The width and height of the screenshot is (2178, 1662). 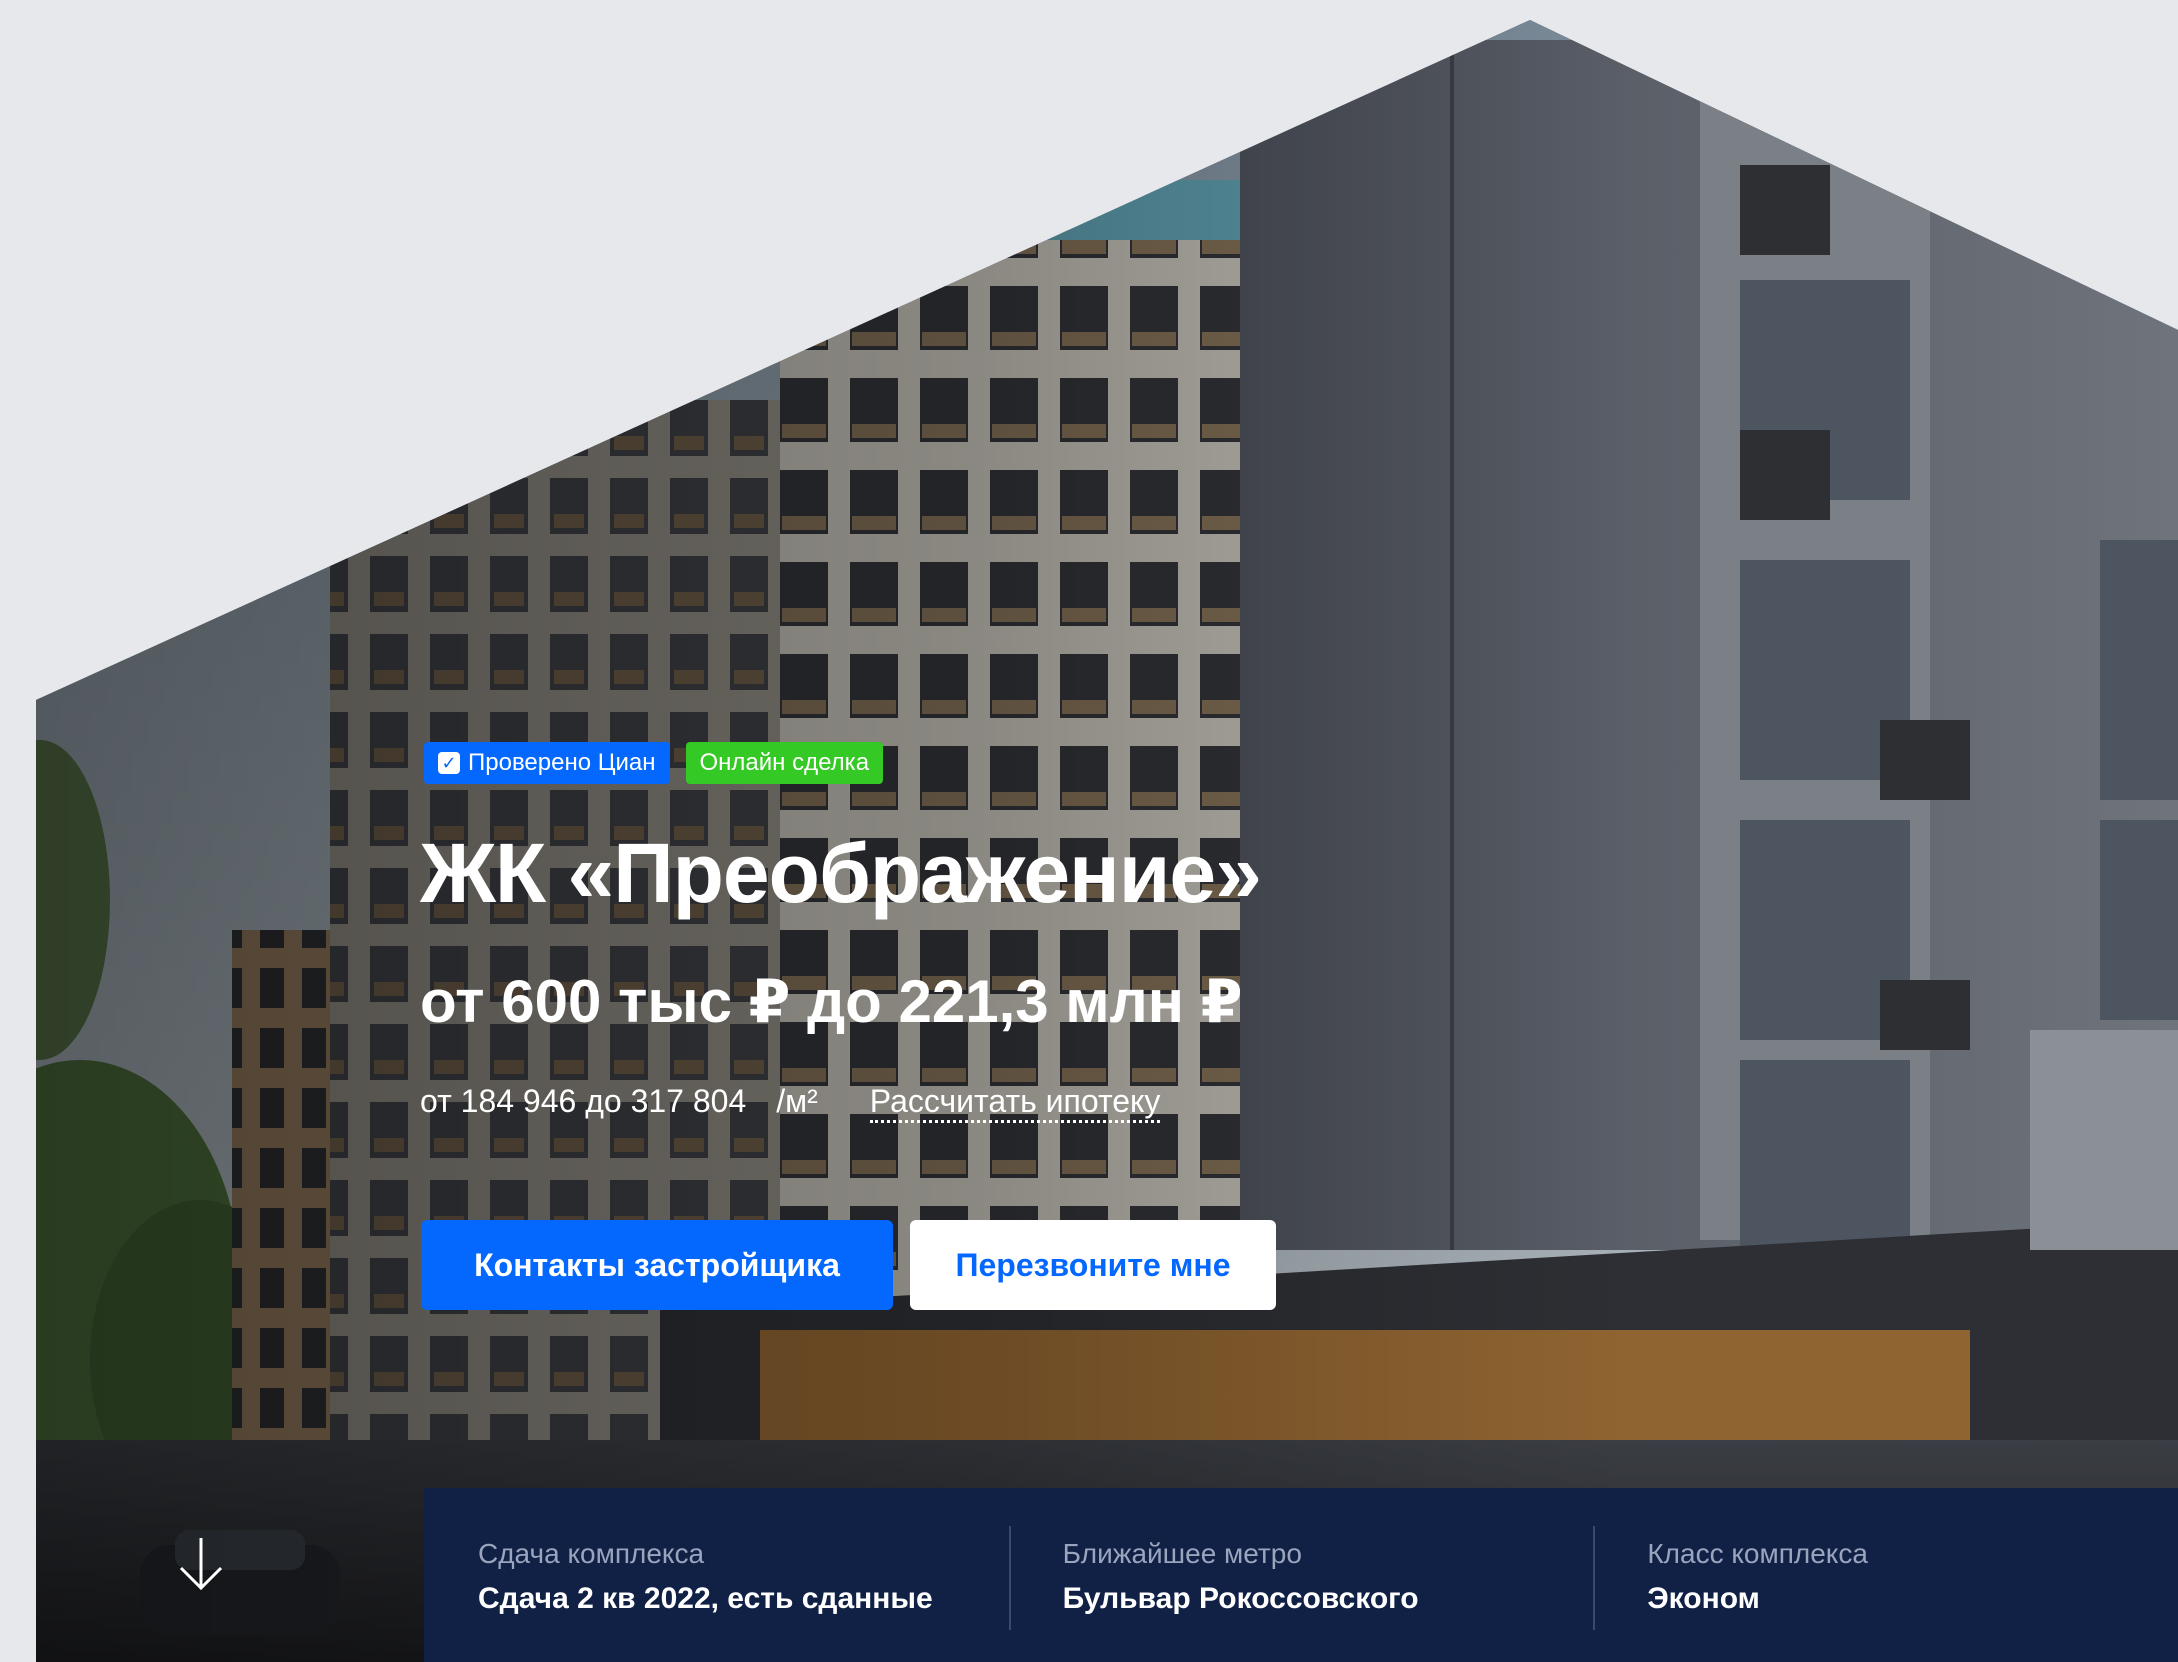 I want to click on calculate-mortgage-link: Рассчитать ипотеку, so click(x=1015, y=1103).